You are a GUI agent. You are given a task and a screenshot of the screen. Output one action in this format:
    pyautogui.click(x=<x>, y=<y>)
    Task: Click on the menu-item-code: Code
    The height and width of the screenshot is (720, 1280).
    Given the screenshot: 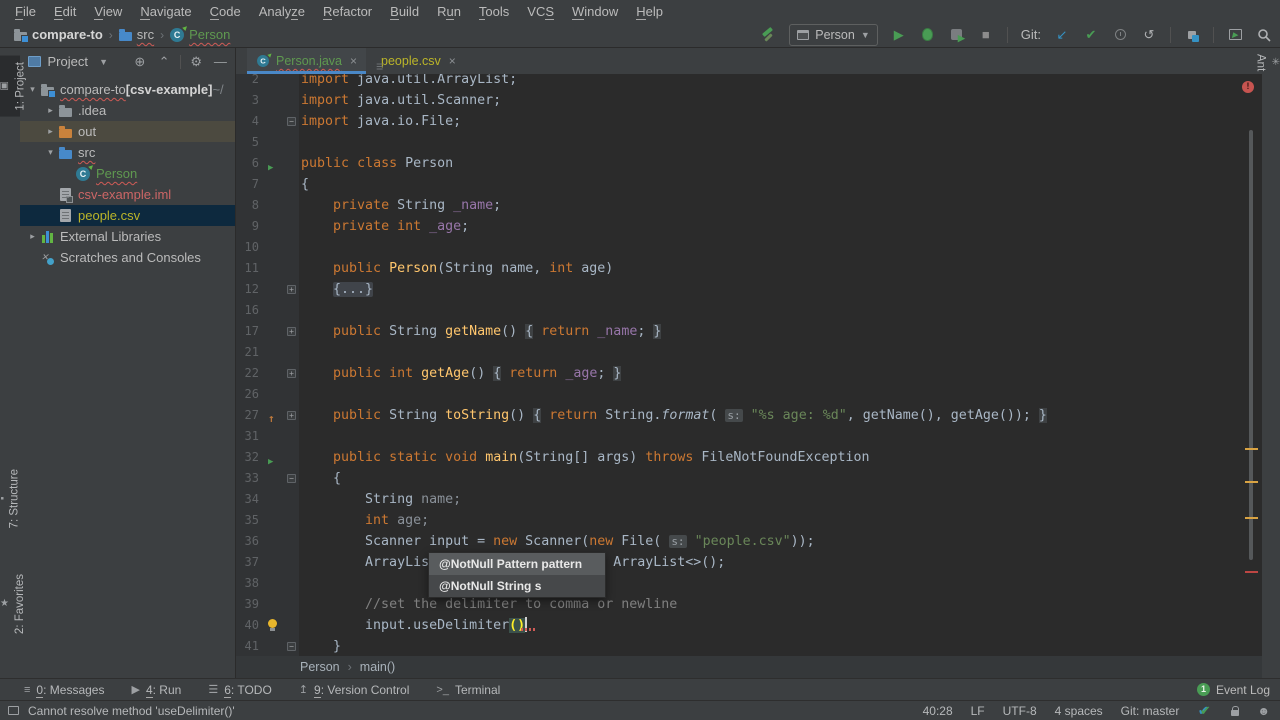 What is the action you would take?
    pyautogui.click(x=225, y=11)
    